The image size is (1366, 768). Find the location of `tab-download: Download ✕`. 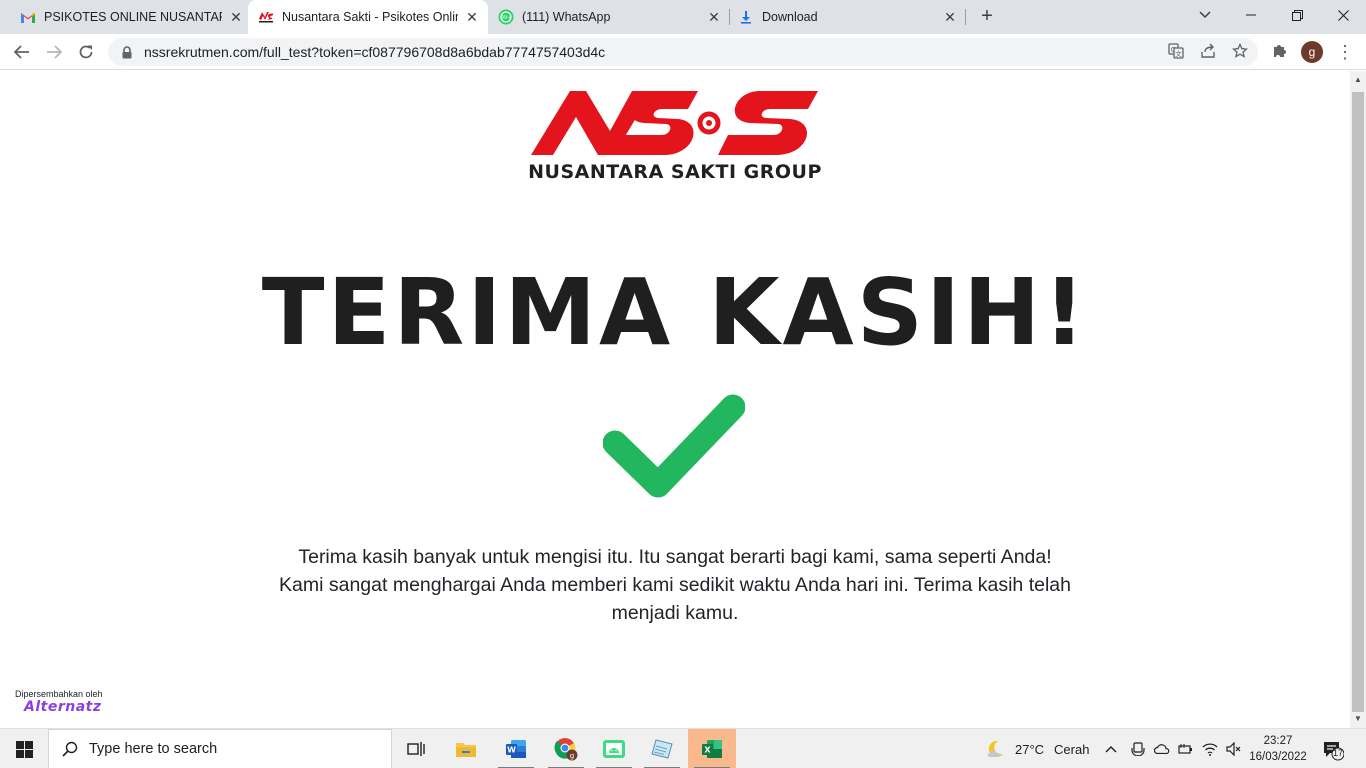

tab-download: Download ✕ is located at coordinates (848, 17).